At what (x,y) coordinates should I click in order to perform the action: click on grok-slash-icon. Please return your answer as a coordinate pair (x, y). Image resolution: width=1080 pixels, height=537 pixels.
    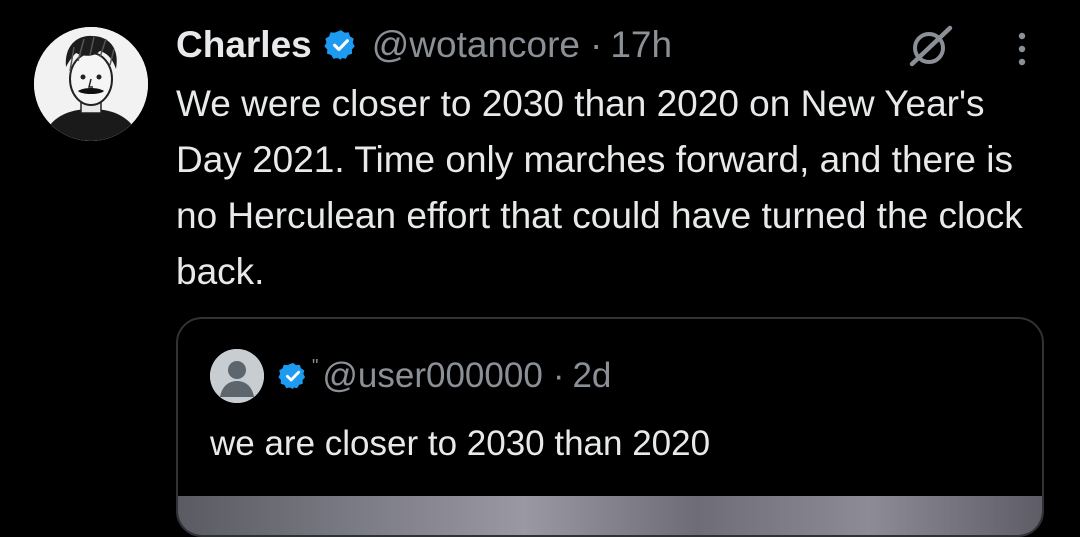
    Looking at the image, I should click on (931, 46).